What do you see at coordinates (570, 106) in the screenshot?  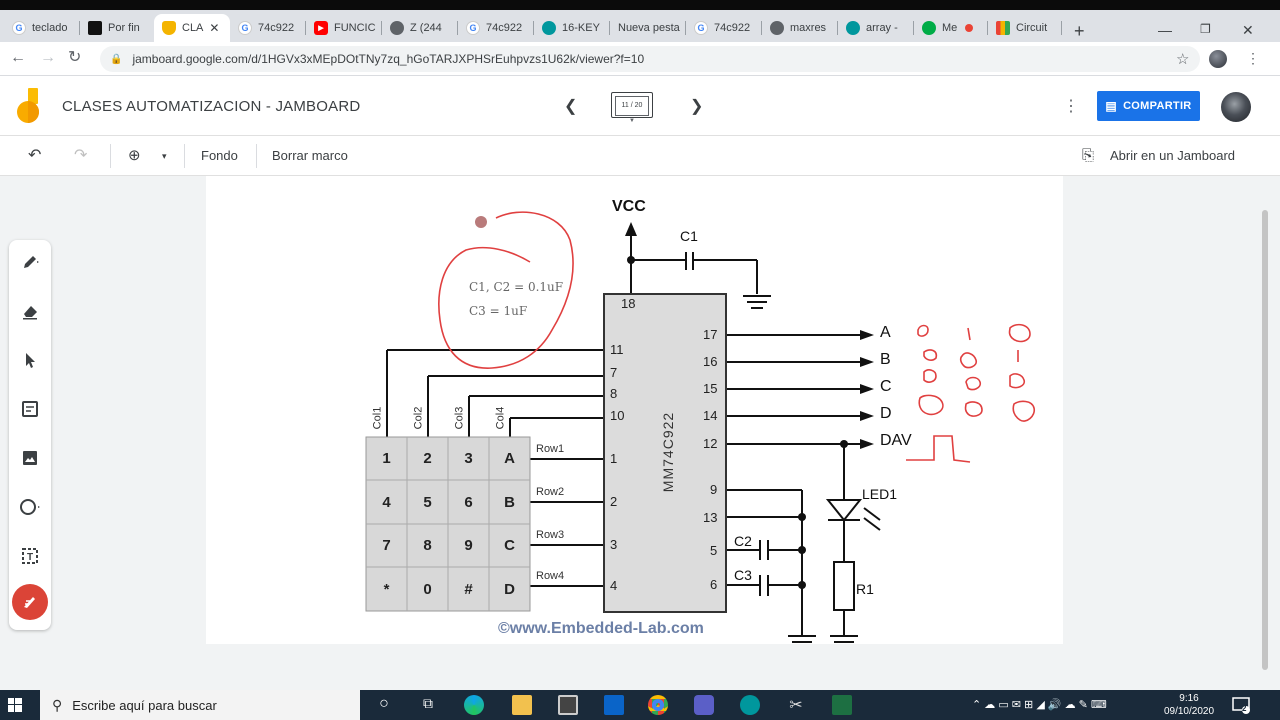 I see `previous-frame-icon: ❮` at bounding box center [570, 106].